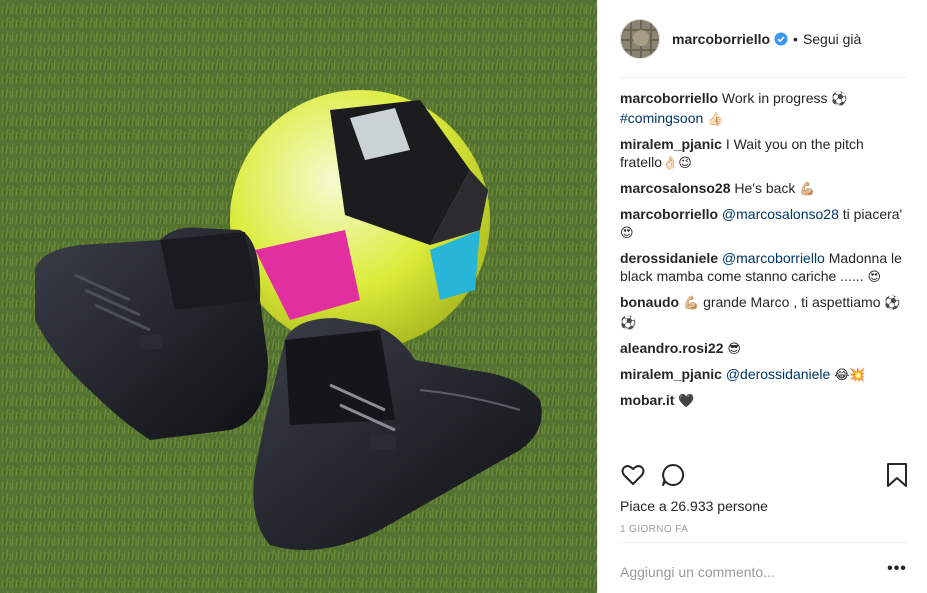  What do you see at coordinates (674, 476) in the screenshot?
I see `comment-bubble-icon` at bounding box center [674, 476].